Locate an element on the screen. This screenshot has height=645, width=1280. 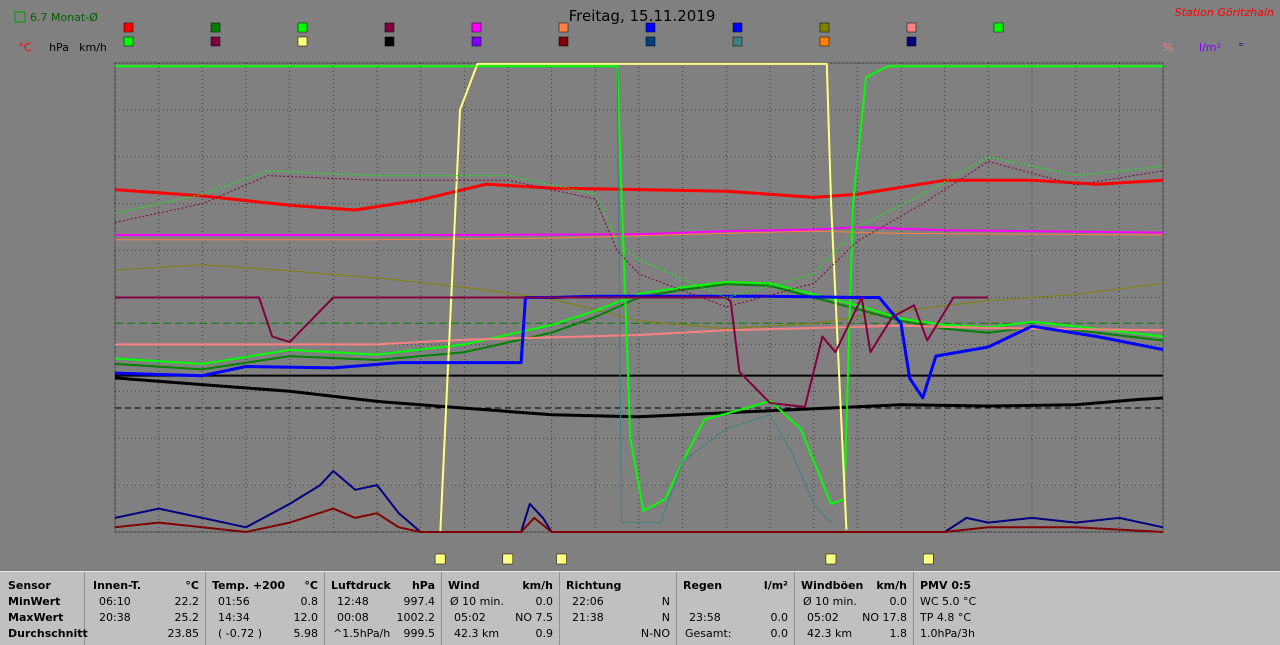
stats-max-time: 14:34 is located at coordinates (234, 617).